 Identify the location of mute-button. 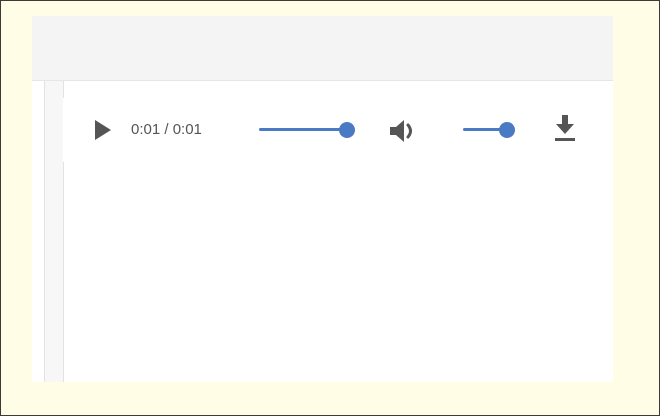
(404, 131).